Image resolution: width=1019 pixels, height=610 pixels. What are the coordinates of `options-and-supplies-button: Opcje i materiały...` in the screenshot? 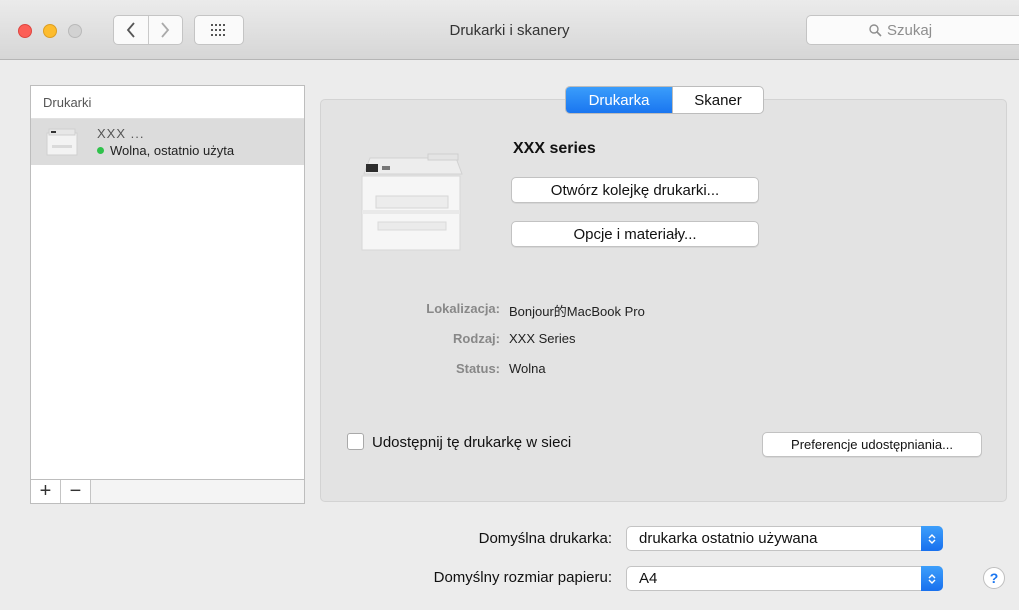 It's located at (635, 234).